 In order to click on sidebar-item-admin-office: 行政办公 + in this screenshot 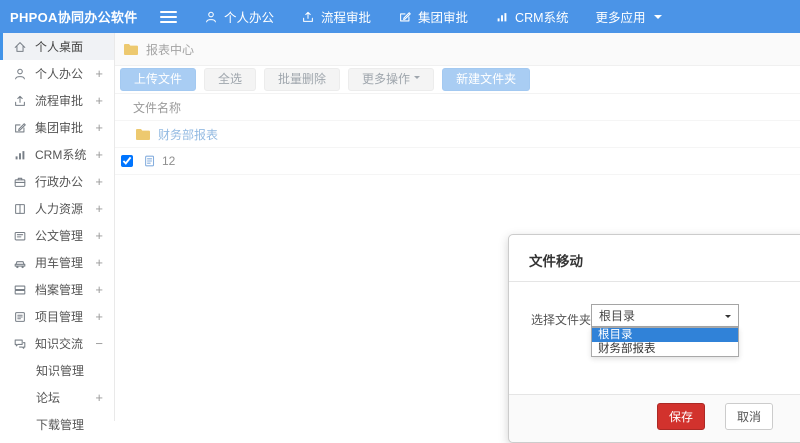, I will do `click(57, 181)`.